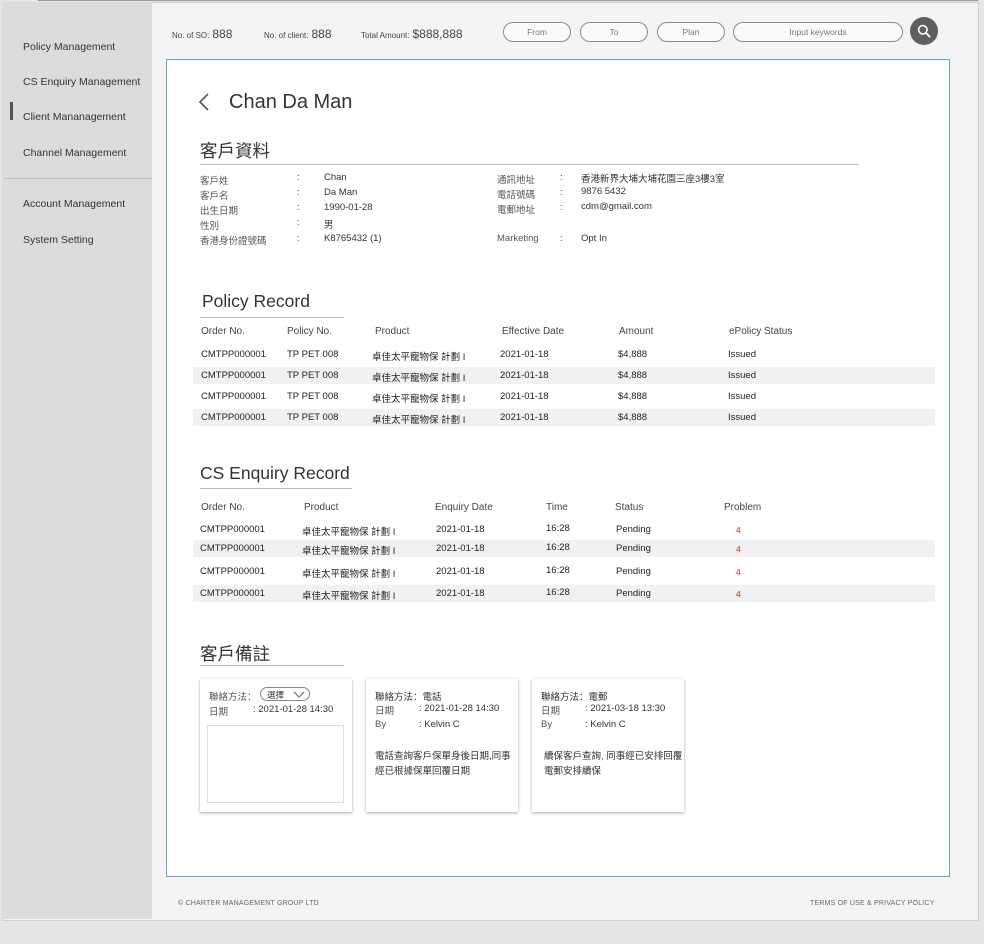 This screenshot has width=984, height=944. I want to click on from-date-field, so click(537, 32).